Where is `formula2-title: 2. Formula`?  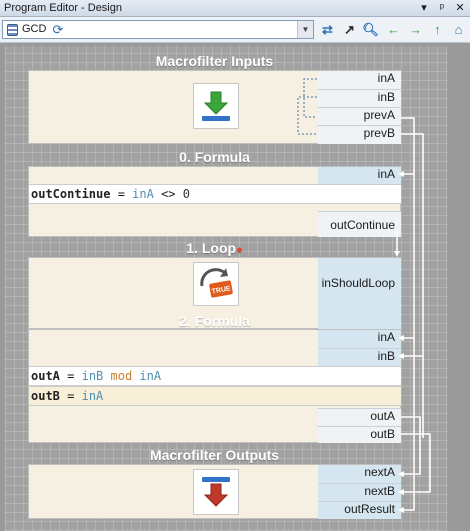
formula2-title: 2. Formula is located at coordinates (214, 321).